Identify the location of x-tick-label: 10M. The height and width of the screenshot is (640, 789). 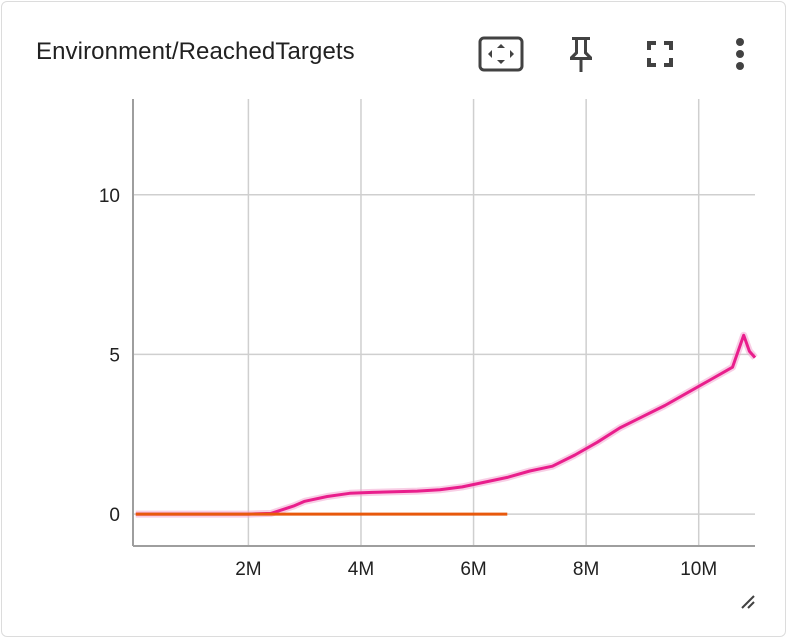
(698, 569).